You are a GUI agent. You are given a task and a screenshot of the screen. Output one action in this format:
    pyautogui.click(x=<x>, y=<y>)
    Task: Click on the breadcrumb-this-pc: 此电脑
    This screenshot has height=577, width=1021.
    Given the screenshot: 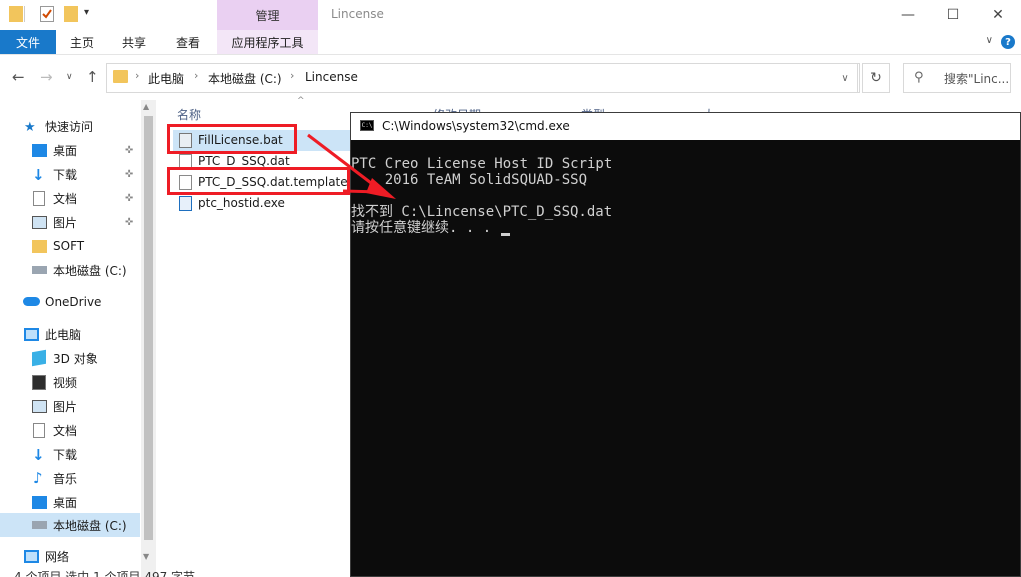 What is the action you would take?
    pyautogui.click(x=166, y=78)
    